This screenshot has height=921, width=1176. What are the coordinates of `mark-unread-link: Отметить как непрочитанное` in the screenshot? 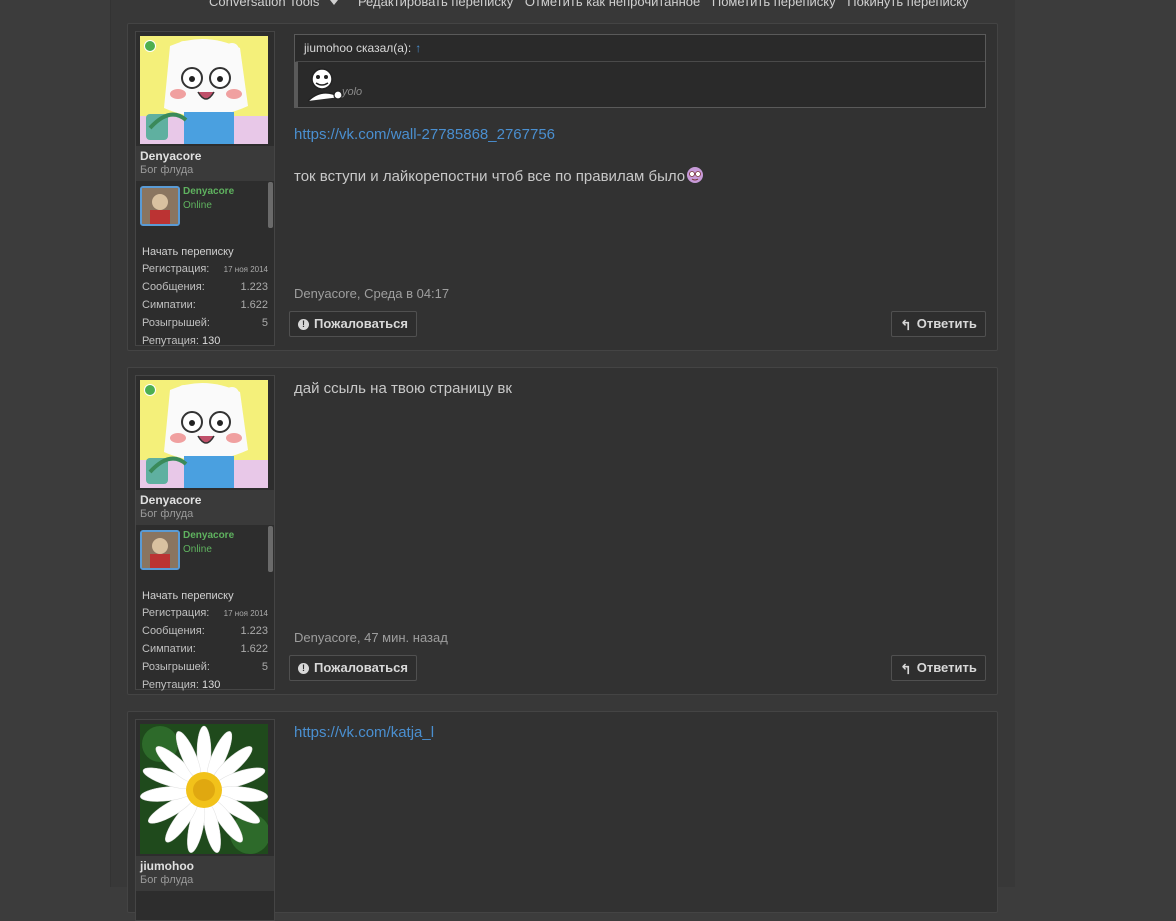 It's located at (612, 4).